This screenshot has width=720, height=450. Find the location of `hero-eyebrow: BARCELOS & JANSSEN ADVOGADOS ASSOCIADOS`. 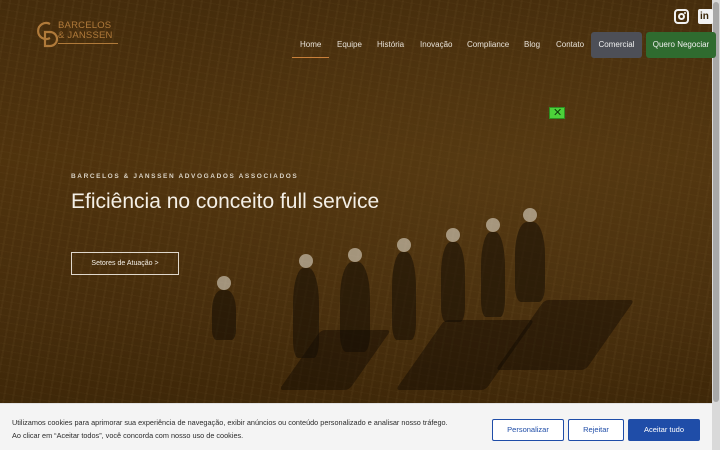

hero-eyebrow: BARCELOS & JANSSEN ADVOGADOS ASSOCIADOS is located at coordinates (185, 176).